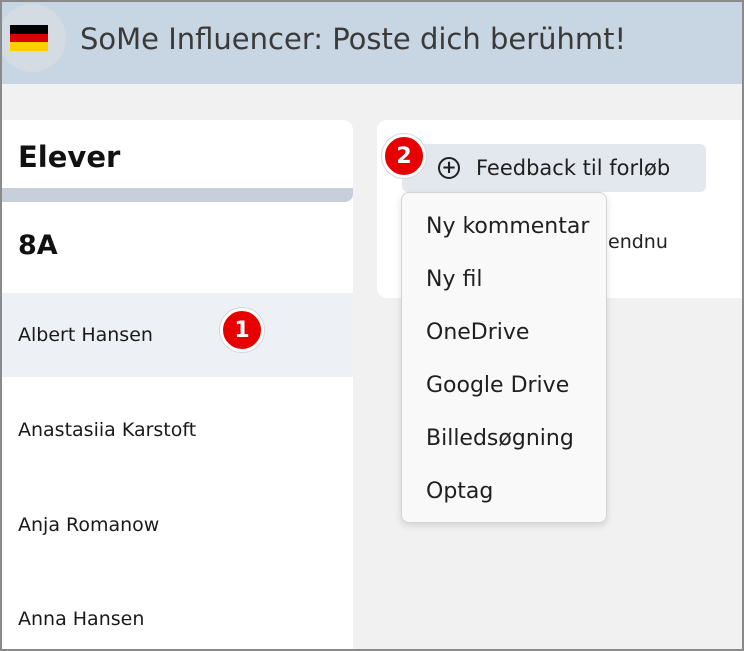  Describe the element at coordinates (85, 335) in the screenshot. I see `student-name: Albert Hansen` at that location.